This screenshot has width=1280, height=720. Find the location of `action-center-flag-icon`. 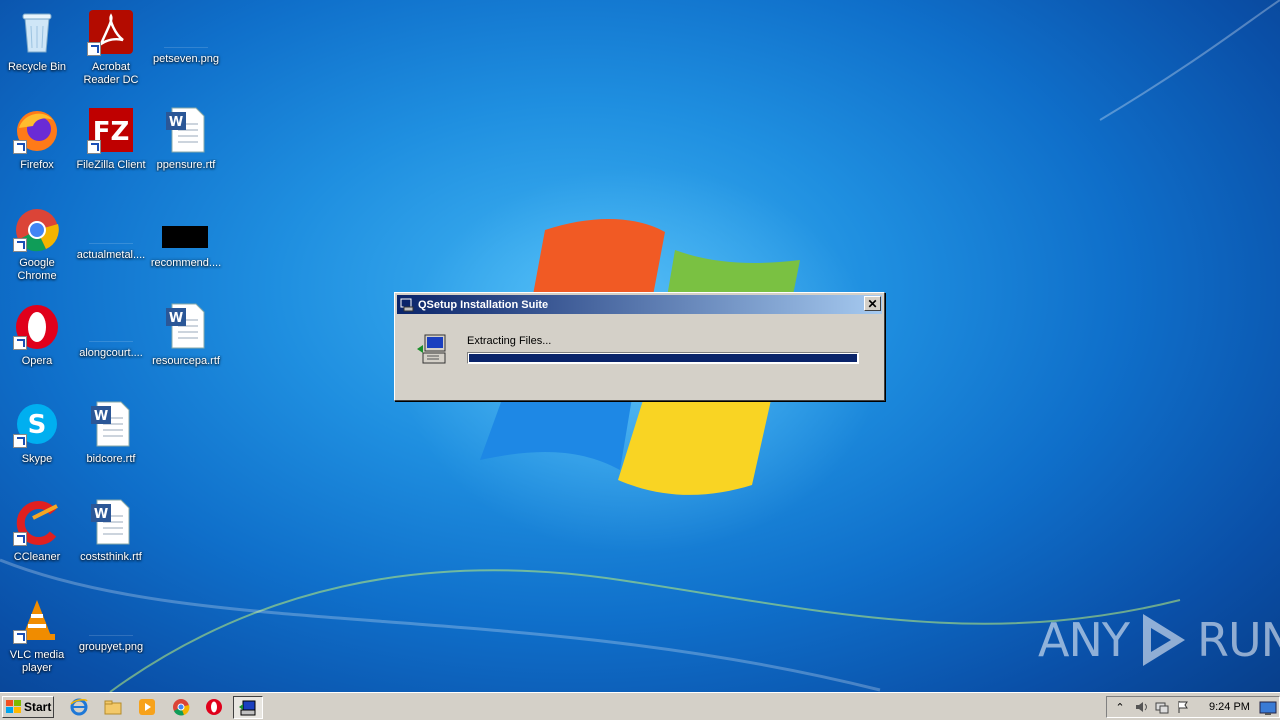

action-center-flag-icon is located at coordinates (1183, 707).